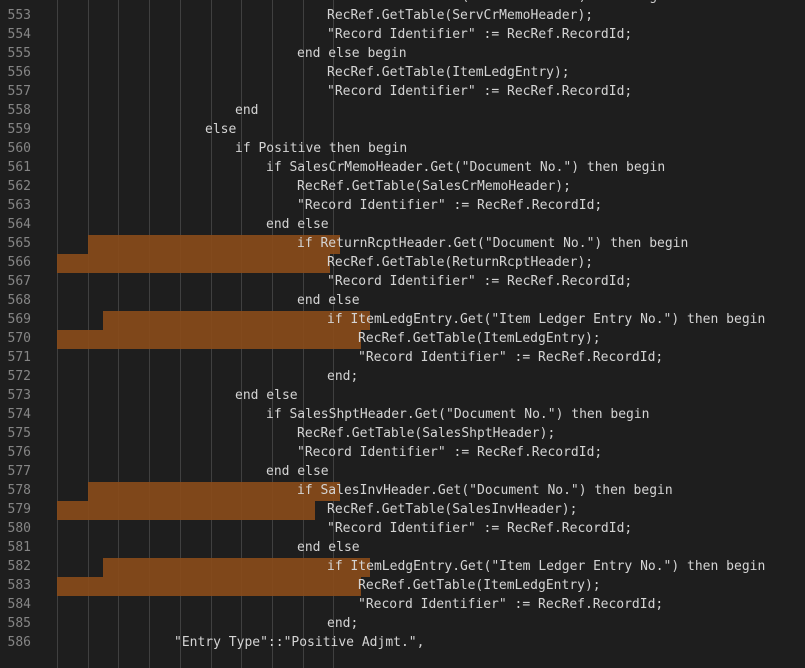  What do you see at coordinates (321, 148) in the screenshot?
I see `code-line: if Positive then begin` at bounding box center [321, 148].